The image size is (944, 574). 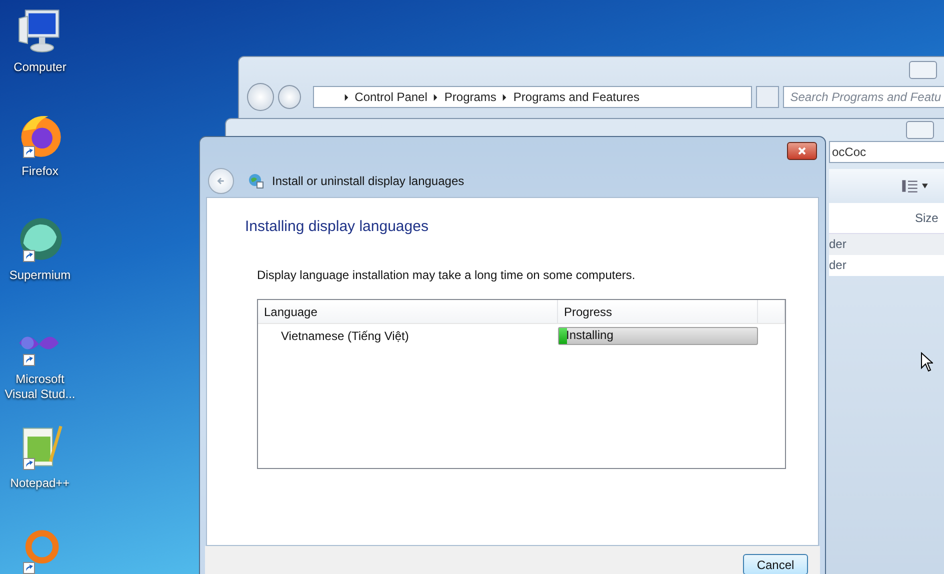 What do you see at coordinates (40, 67) in the screenshot?
I see `icon-label: Computer` at bounding box center [40, 67].